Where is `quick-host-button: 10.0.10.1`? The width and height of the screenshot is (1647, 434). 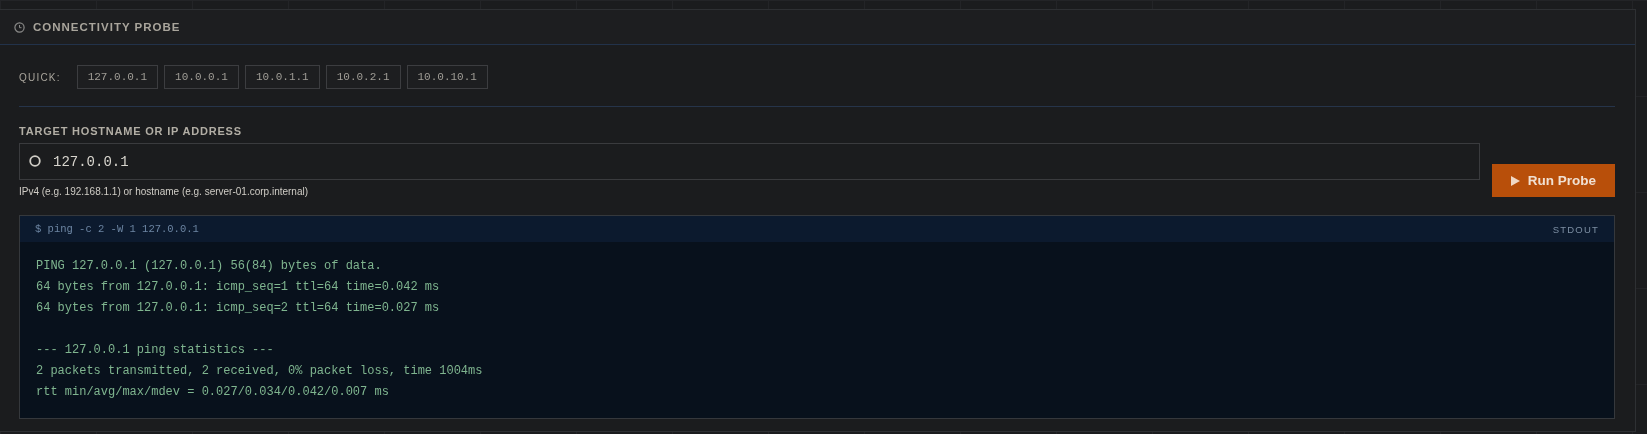
quick-host-button: 10.0.10.1 is located at coordinates (447, 77).